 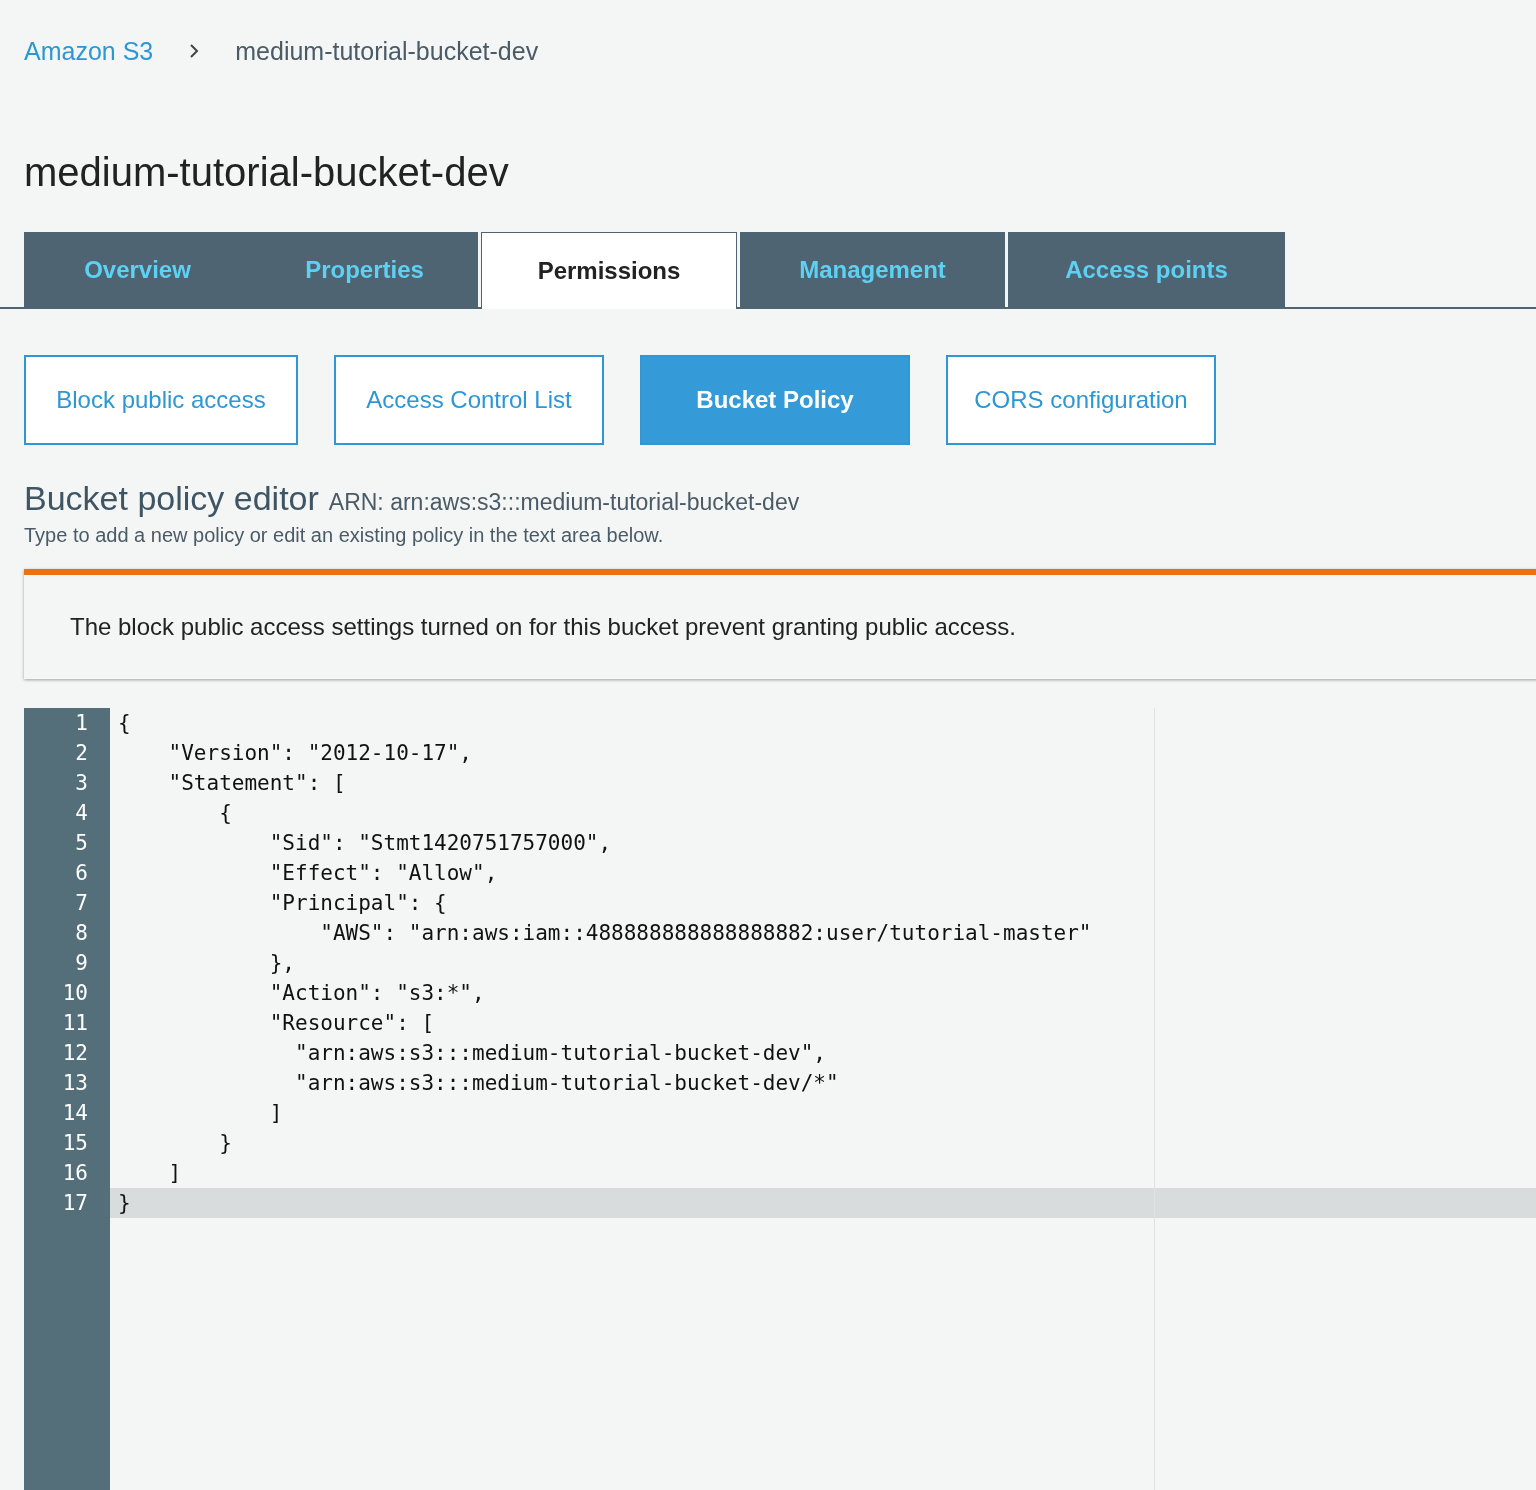 What do you see at coordinates (161, 400) in the screenshot?
I see `sub-tab-button: Block public access` at bounding box center [161, 400].